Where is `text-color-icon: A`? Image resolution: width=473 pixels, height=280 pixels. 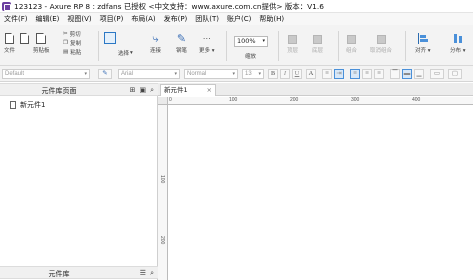
text-color-icon: A is located at coordinates (311, 73).